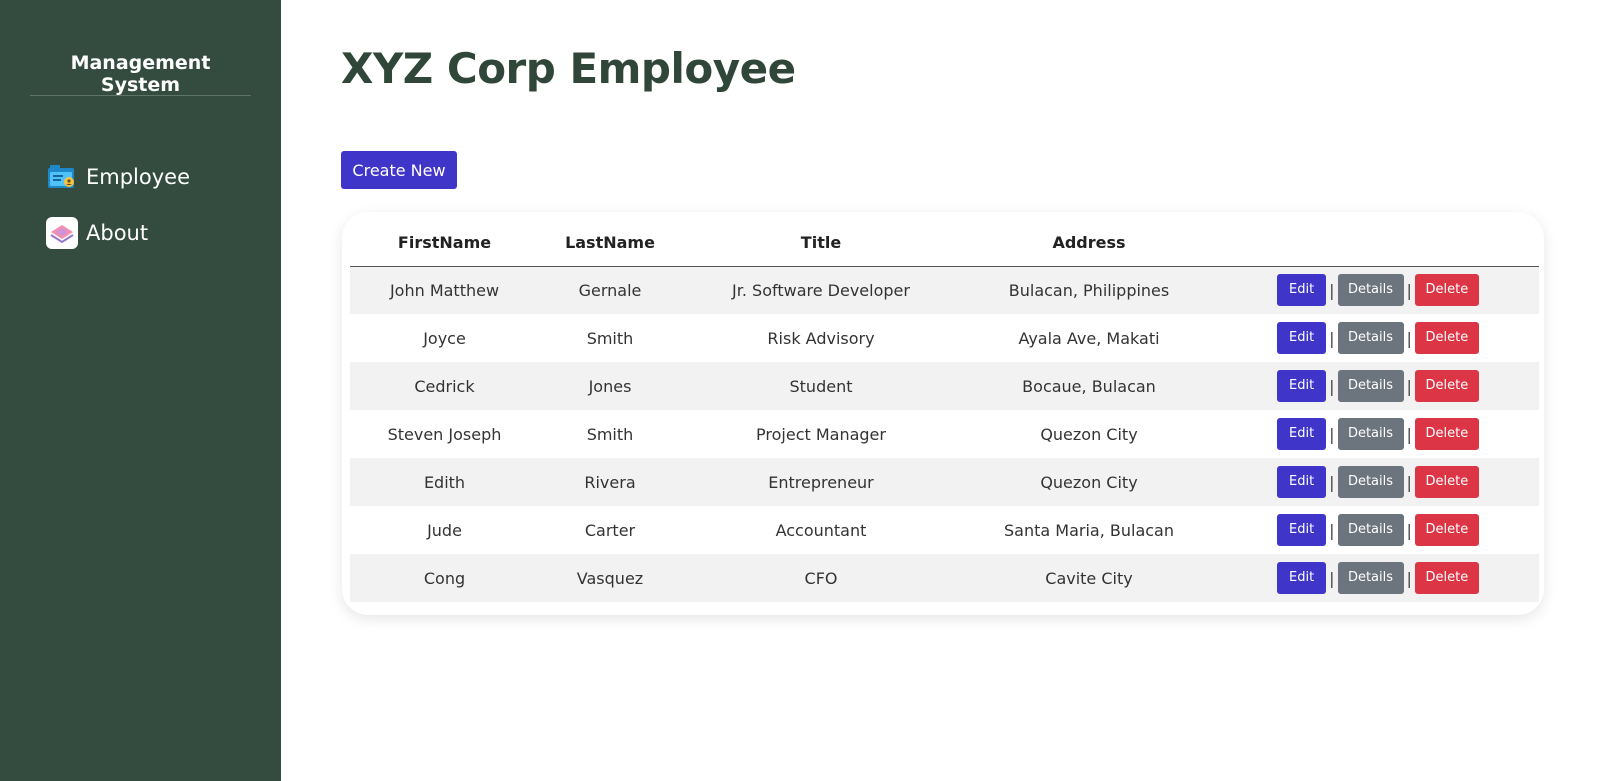 The height and width of the screenshot is (781, 1600). I want to click on cell-address: Ayala Ave, Makati, so click(1089, 338).